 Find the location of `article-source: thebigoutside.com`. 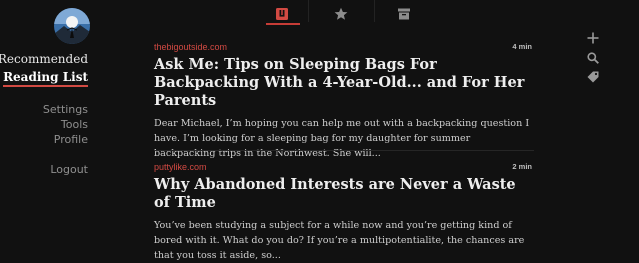

article-source: thebigoutside.com is located at coordinates (344, 47).